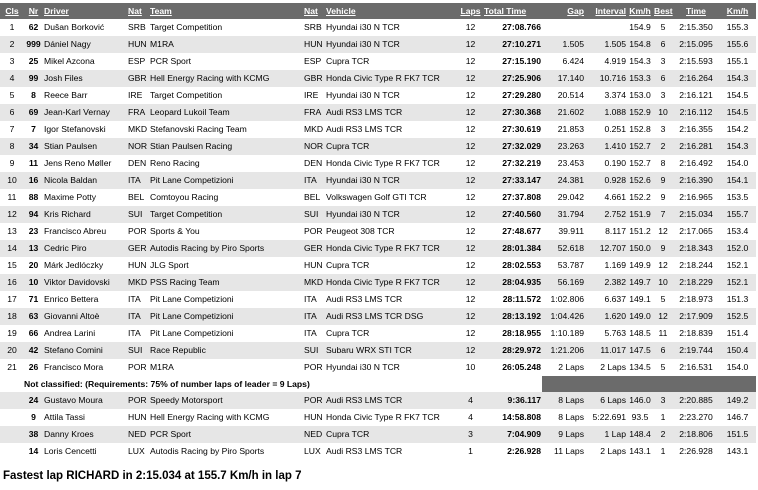  I want to click on cell-gap: 23.263, so click(563, 146).